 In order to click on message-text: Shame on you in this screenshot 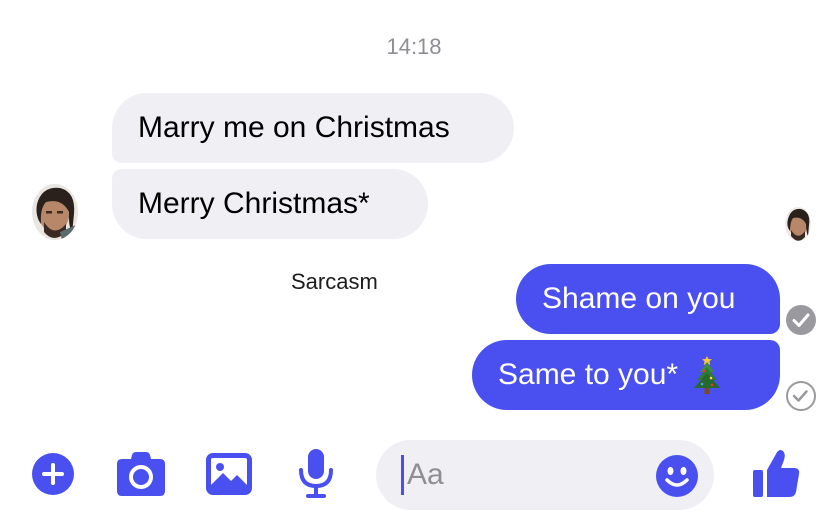, I will do `click(639, 298)`.